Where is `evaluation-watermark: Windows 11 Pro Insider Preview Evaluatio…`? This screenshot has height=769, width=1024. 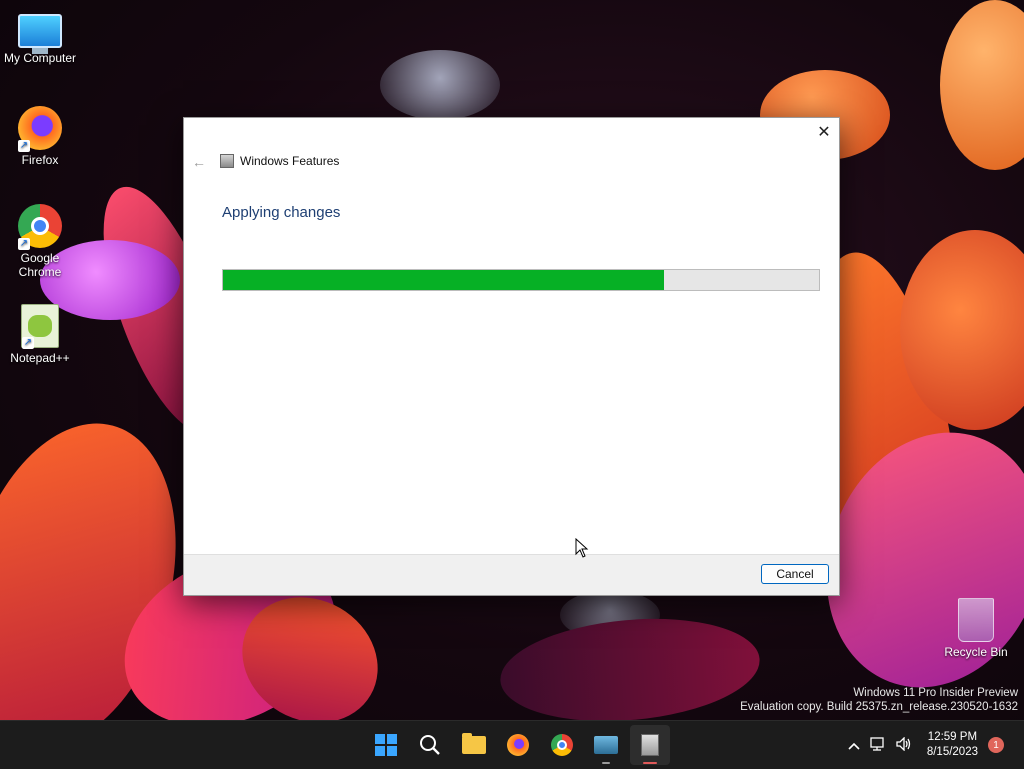
evaluation-watermark: Windows 11 Pro Insider Preview Evaluatio… is located at coordinates (879, 700).